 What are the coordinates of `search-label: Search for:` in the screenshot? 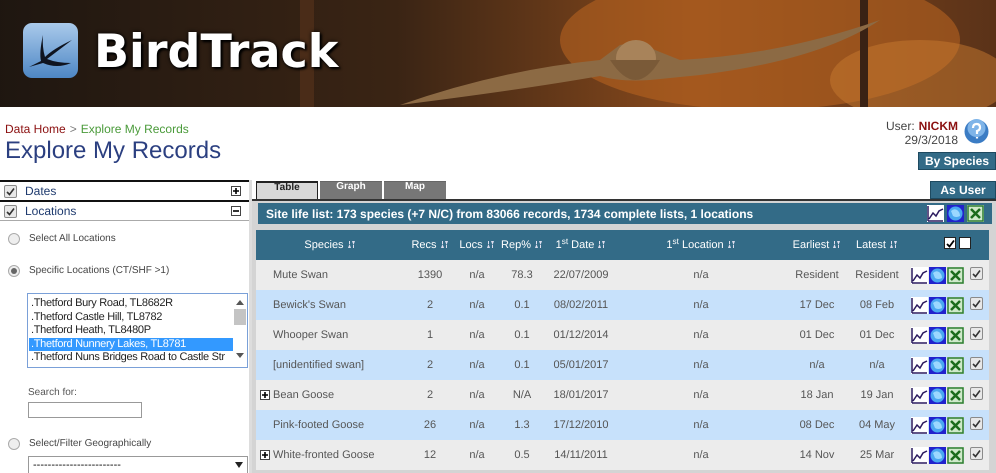 It's located at (53, 393).